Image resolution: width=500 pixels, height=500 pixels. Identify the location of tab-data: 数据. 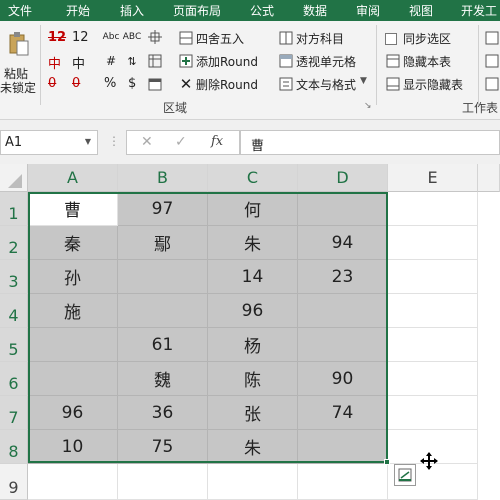
(315, 10).